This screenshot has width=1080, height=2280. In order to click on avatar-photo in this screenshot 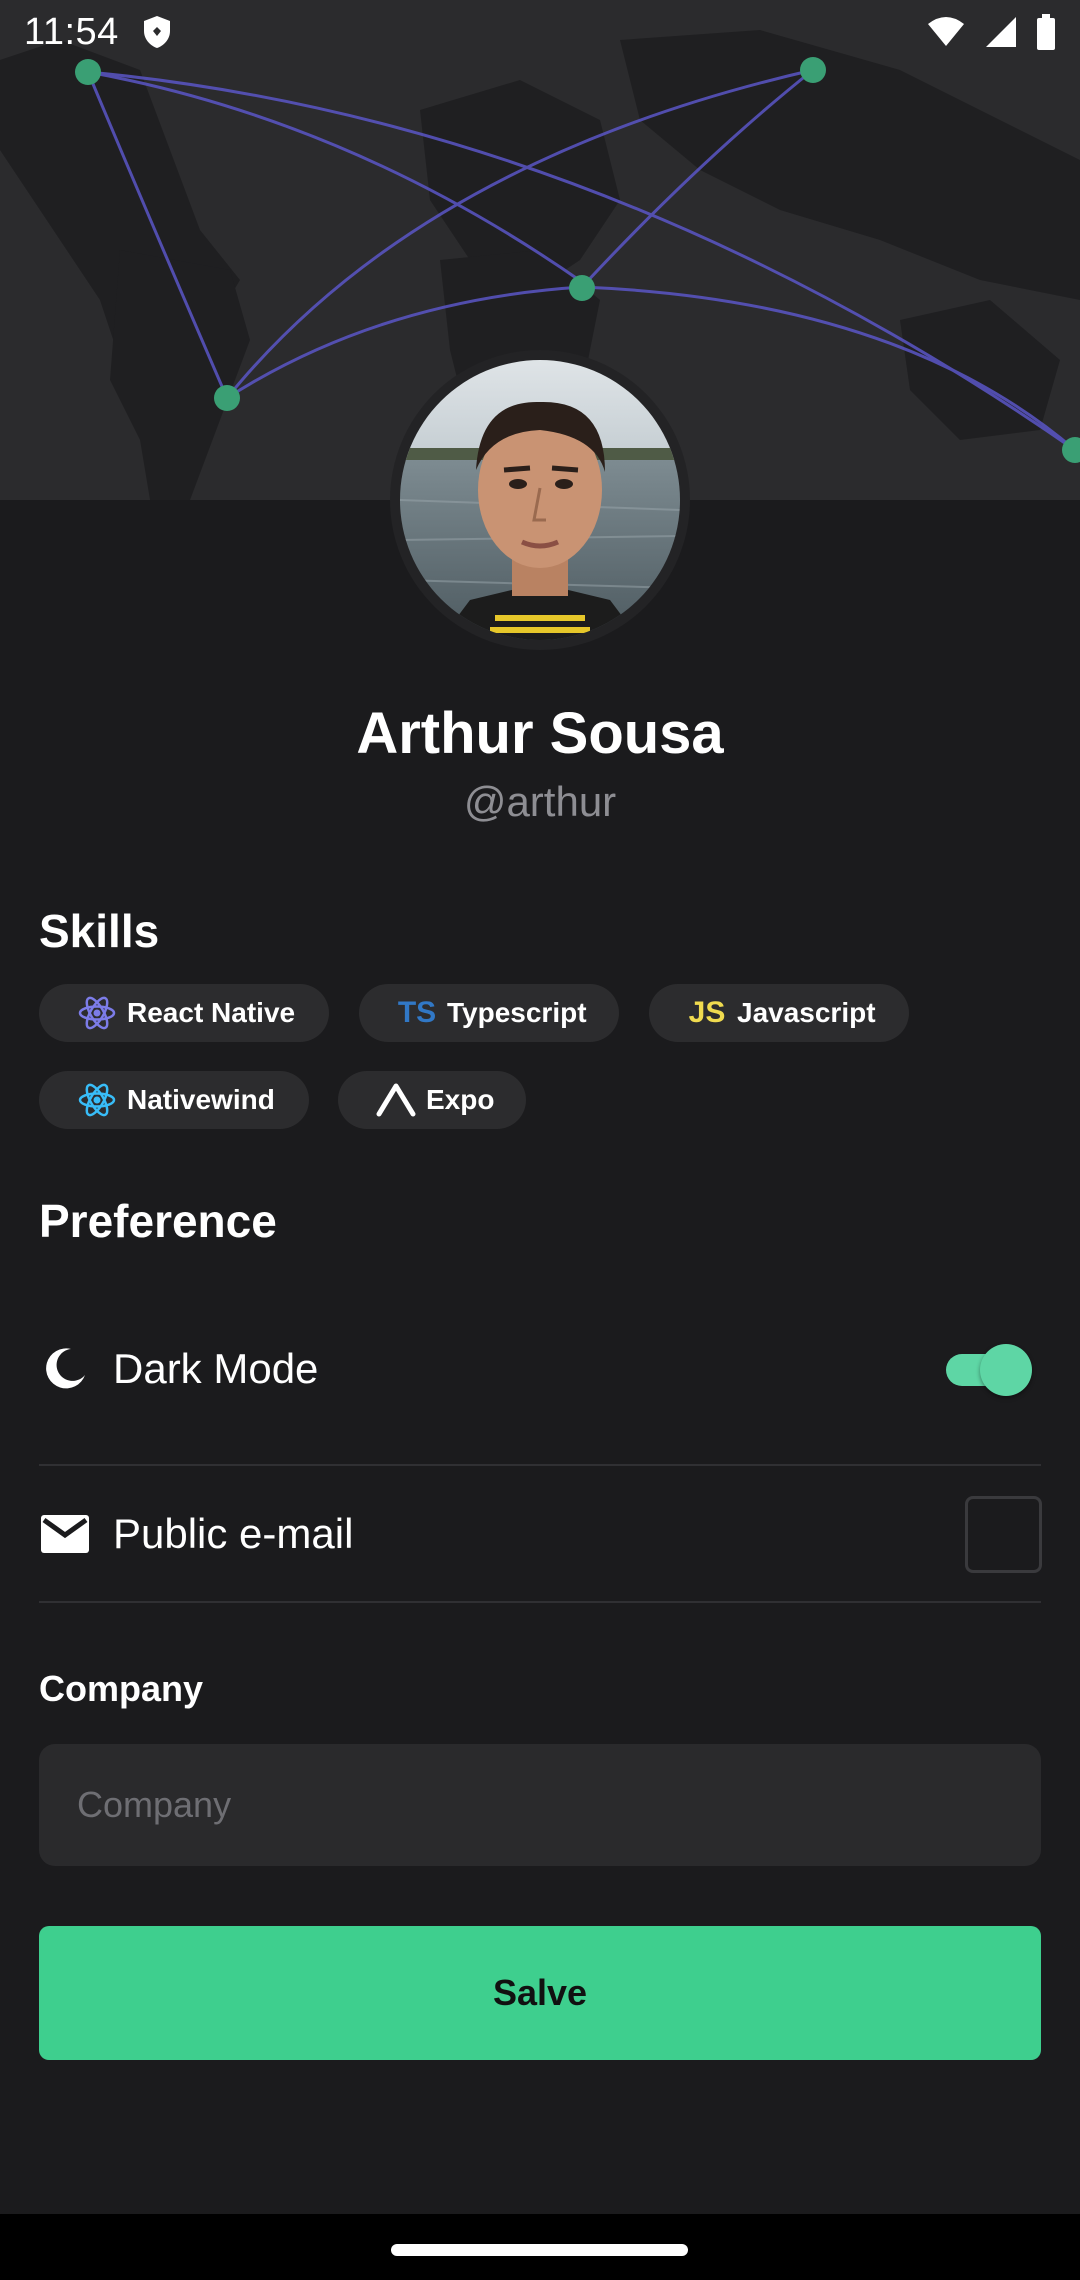, I will do `click(540, 500)`.